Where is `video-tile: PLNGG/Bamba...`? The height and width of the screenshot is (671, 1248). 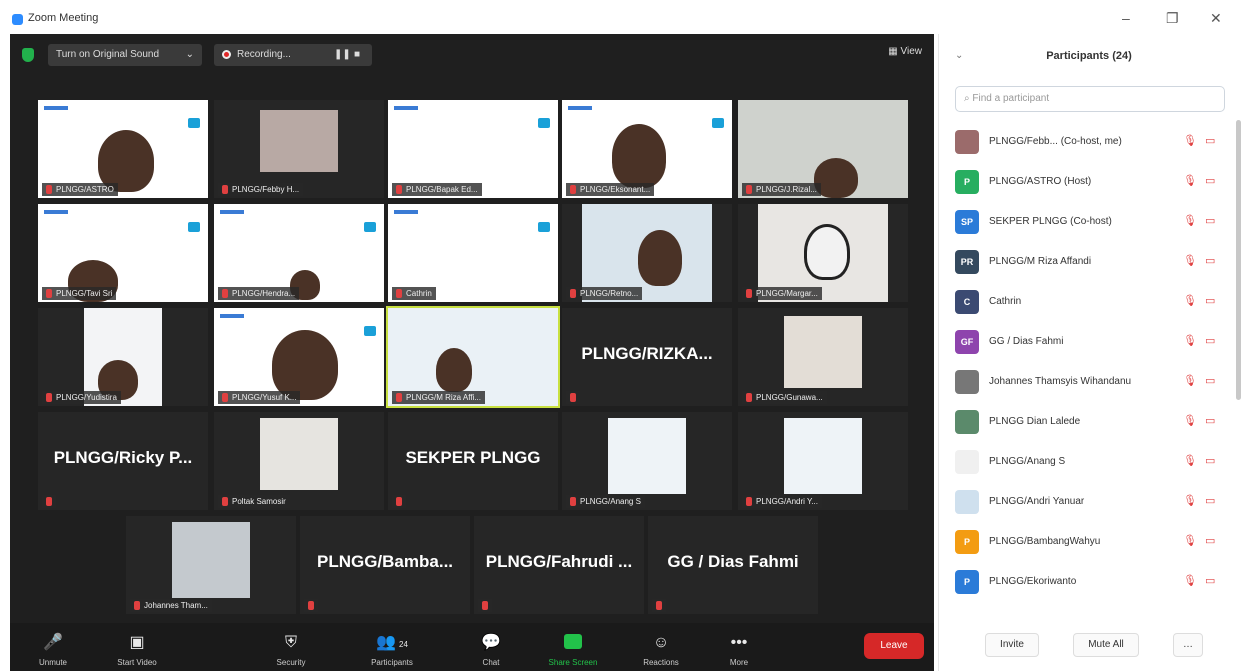
video-tile: PLNGG/Bamba... is located at coordinates (385, 565).